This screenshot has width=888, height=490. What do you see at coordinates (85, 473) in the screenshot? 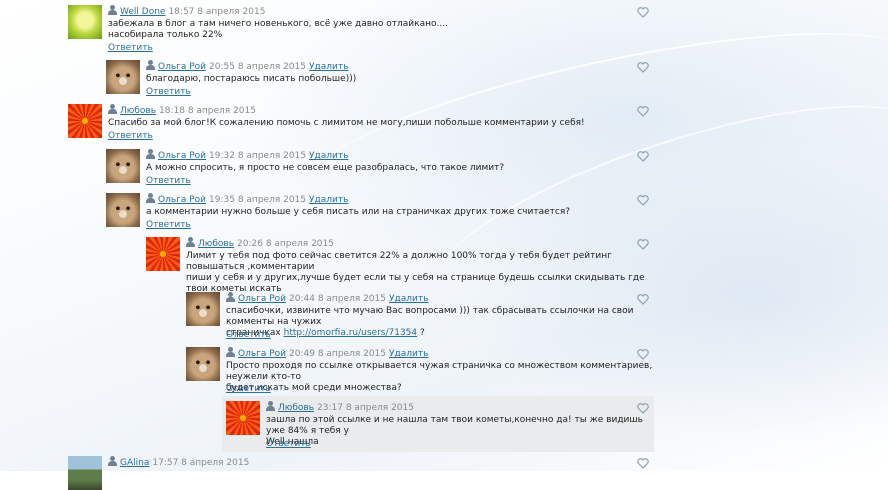
I see `photo-avatar` at bounding box center [85, 473].